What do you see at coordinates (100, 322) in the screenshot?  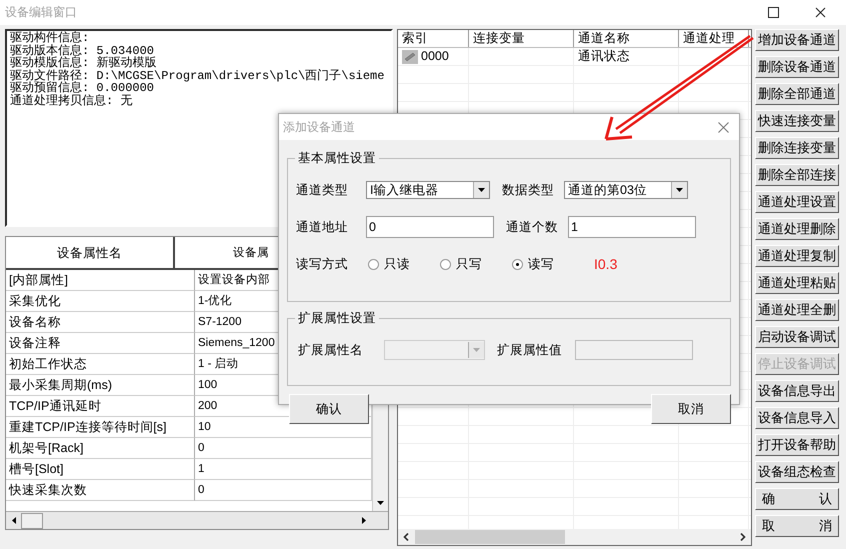 I see `table-cell: 设备名称` at bounding box center [100, 322].